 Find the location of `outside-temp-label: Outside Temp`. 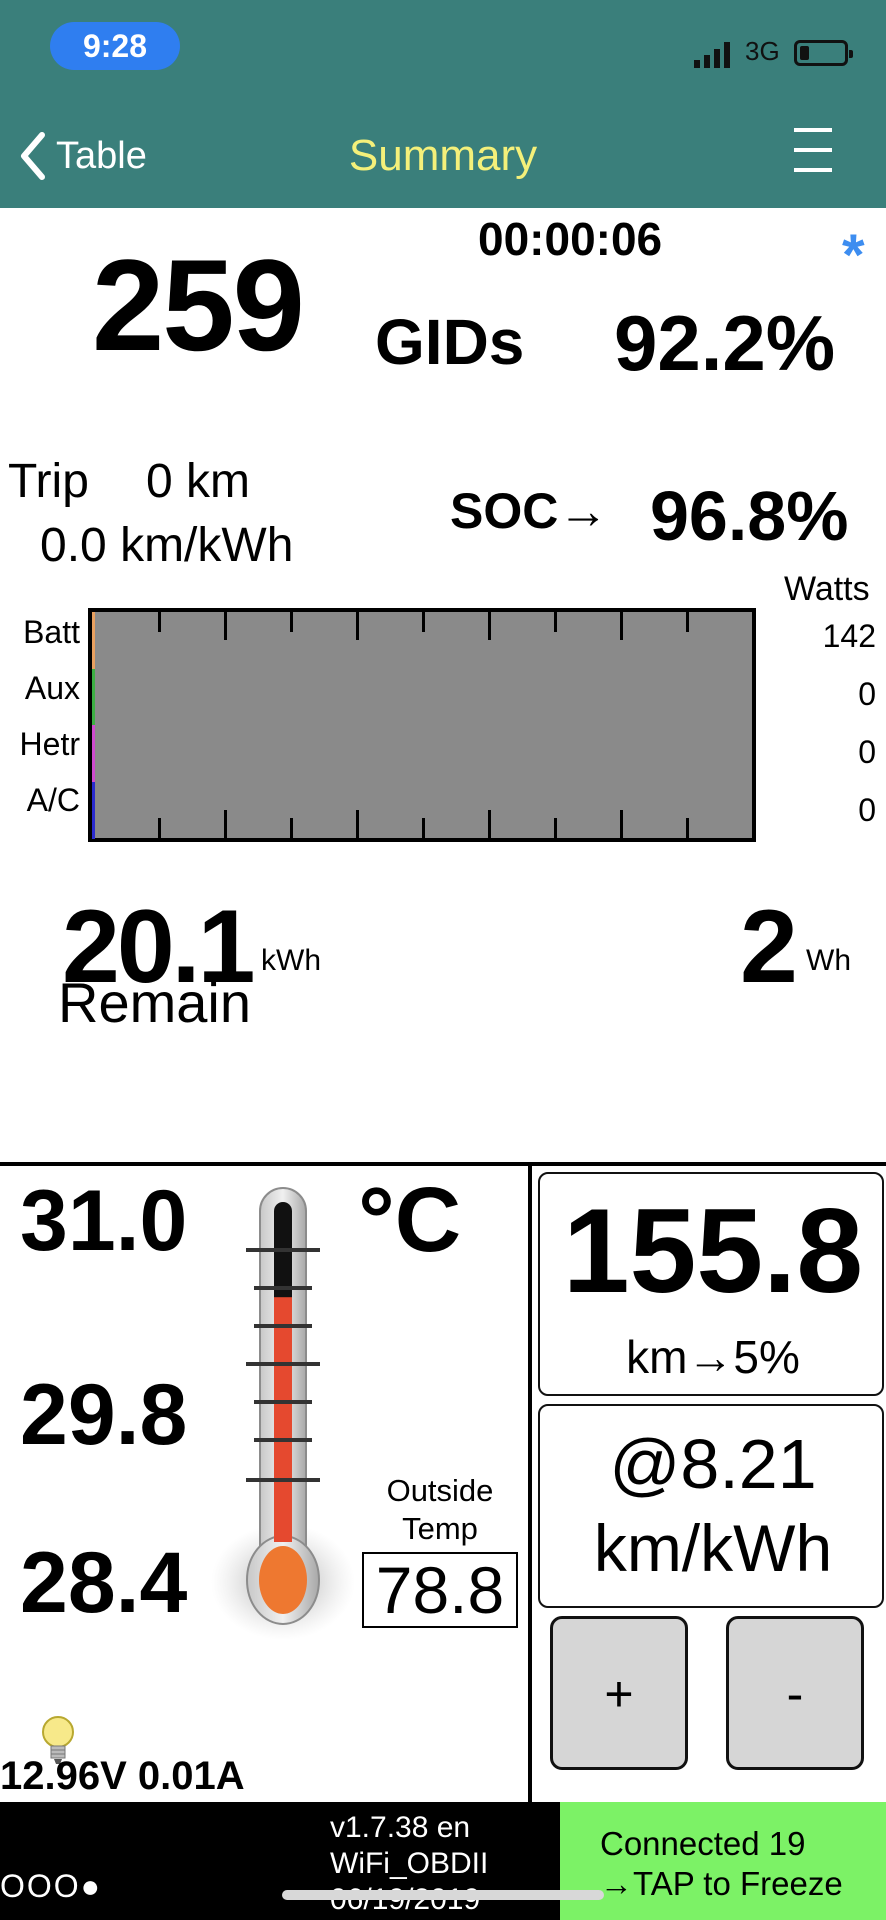

outside-temp-label: Outside Temp is located at coordinates (440, 1509).